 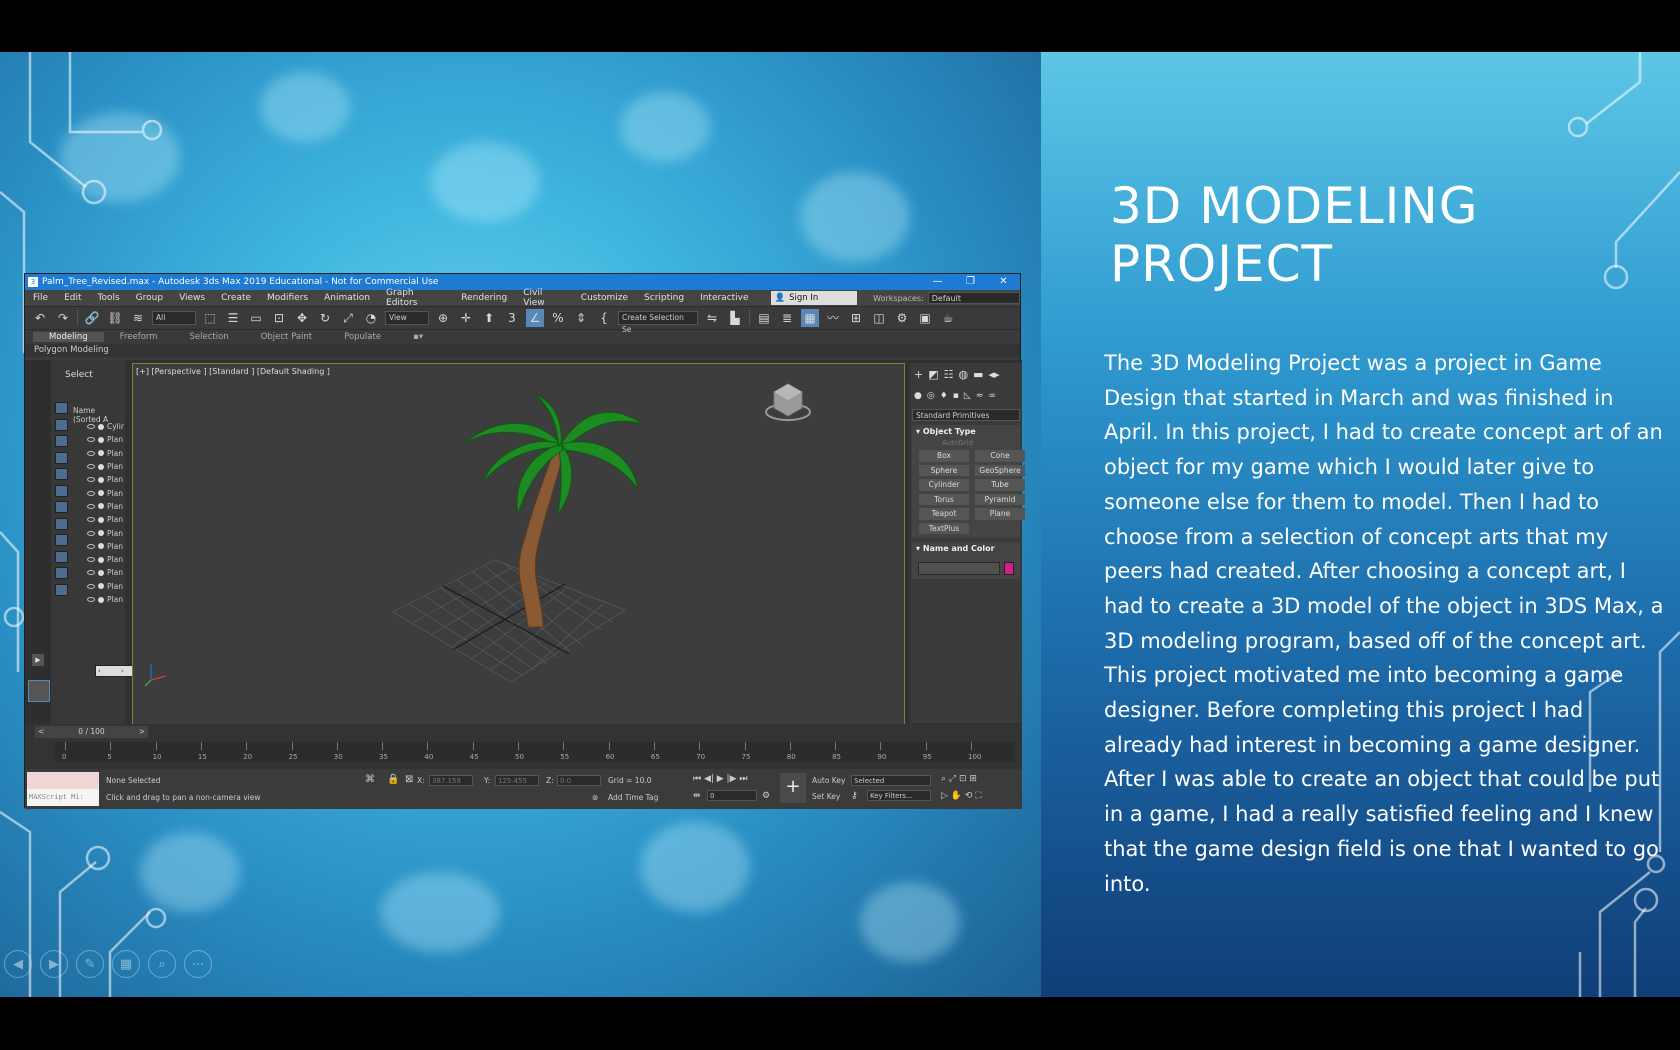 What do you see at coordinates (1003, 282) in the screenshot?
I see `close-icon: ✕` at bounding box center [1003, 282].